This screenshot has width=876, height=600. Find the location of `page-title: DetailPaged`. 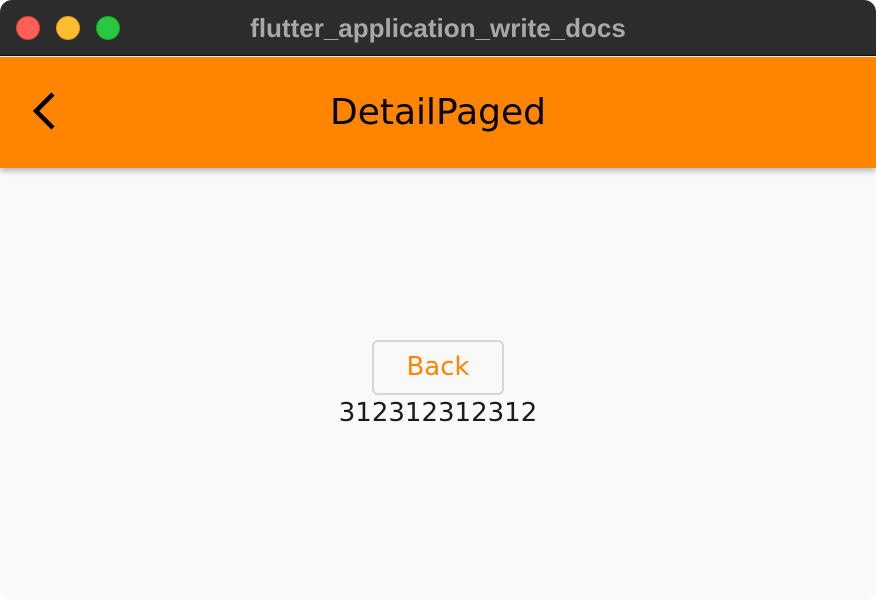

page-title: DetailPaged is located at coordinates (438, 112).